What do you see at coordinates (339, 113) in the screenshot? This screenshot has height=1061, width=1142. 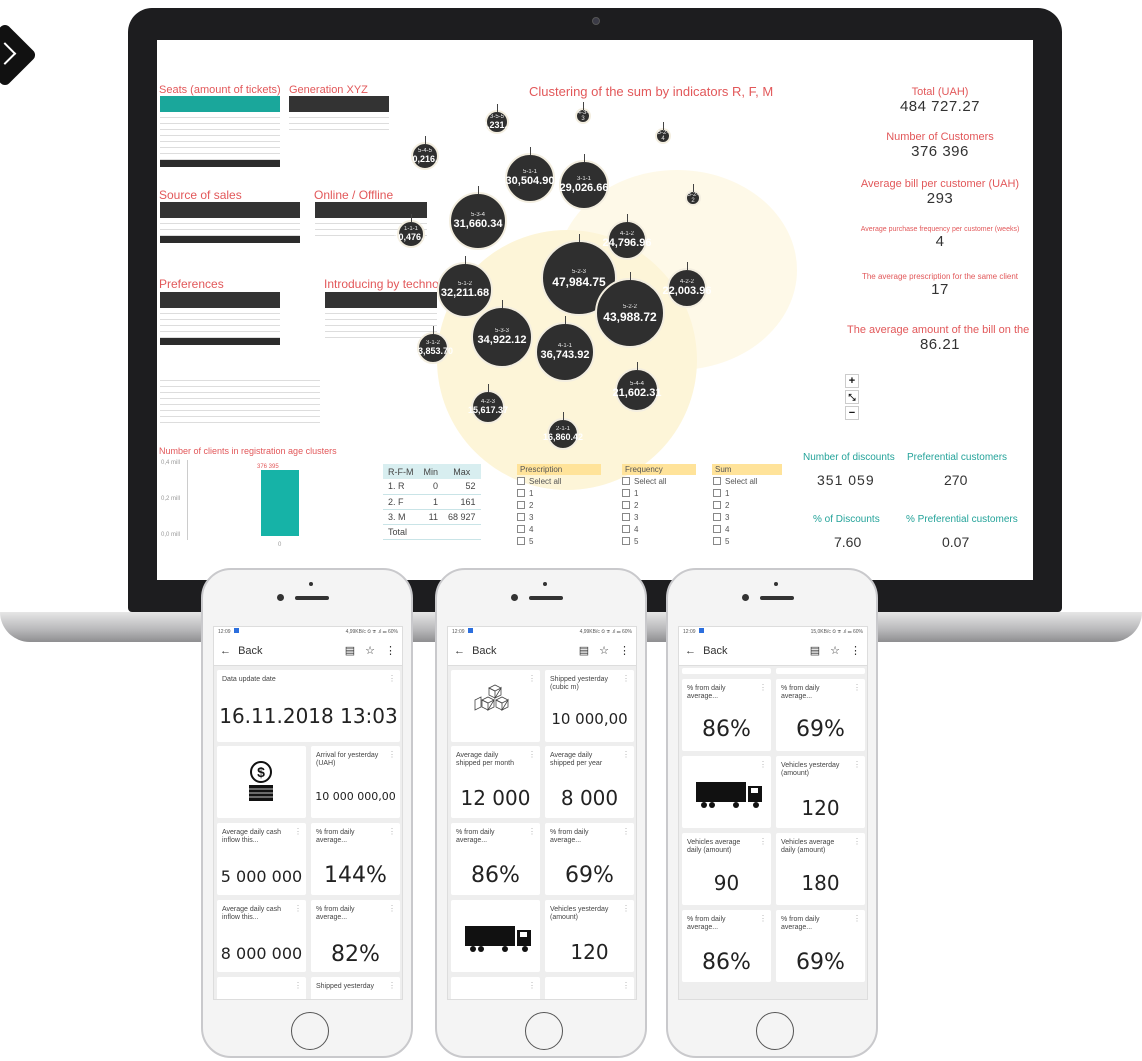 I see `generation-table` at bounding box center [339, 113].